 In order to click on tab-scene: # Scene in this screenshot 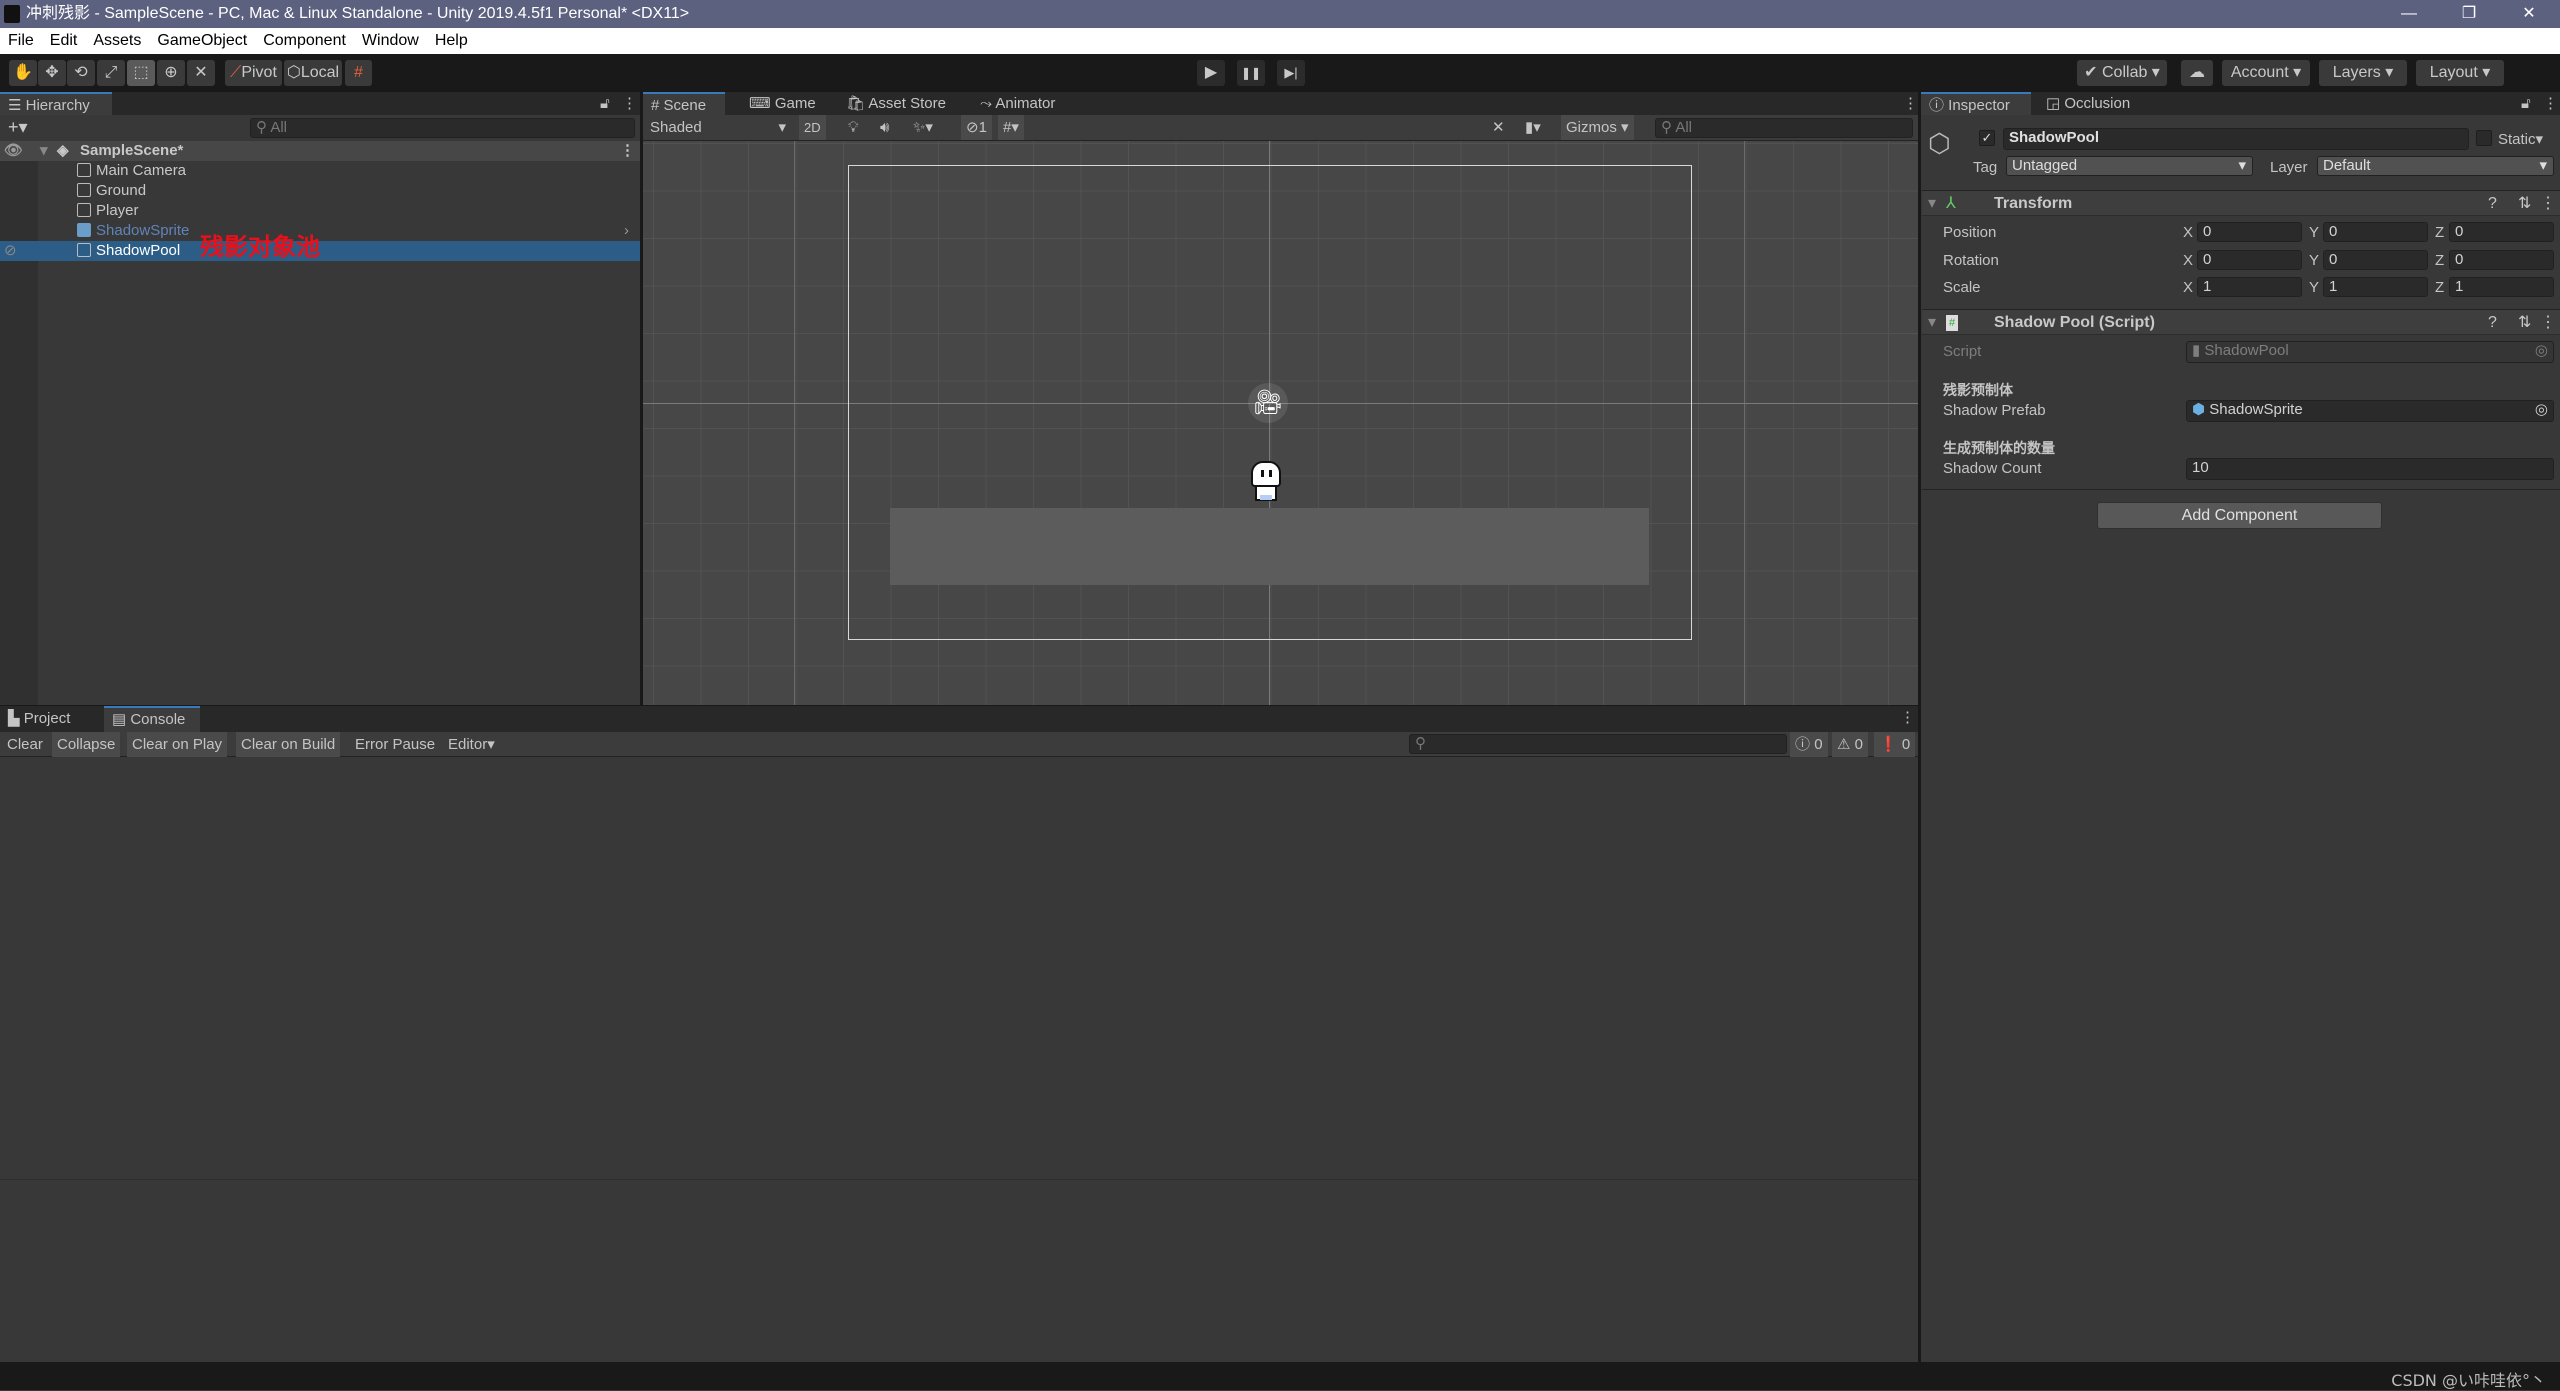, I will do `click(684, 103)`.